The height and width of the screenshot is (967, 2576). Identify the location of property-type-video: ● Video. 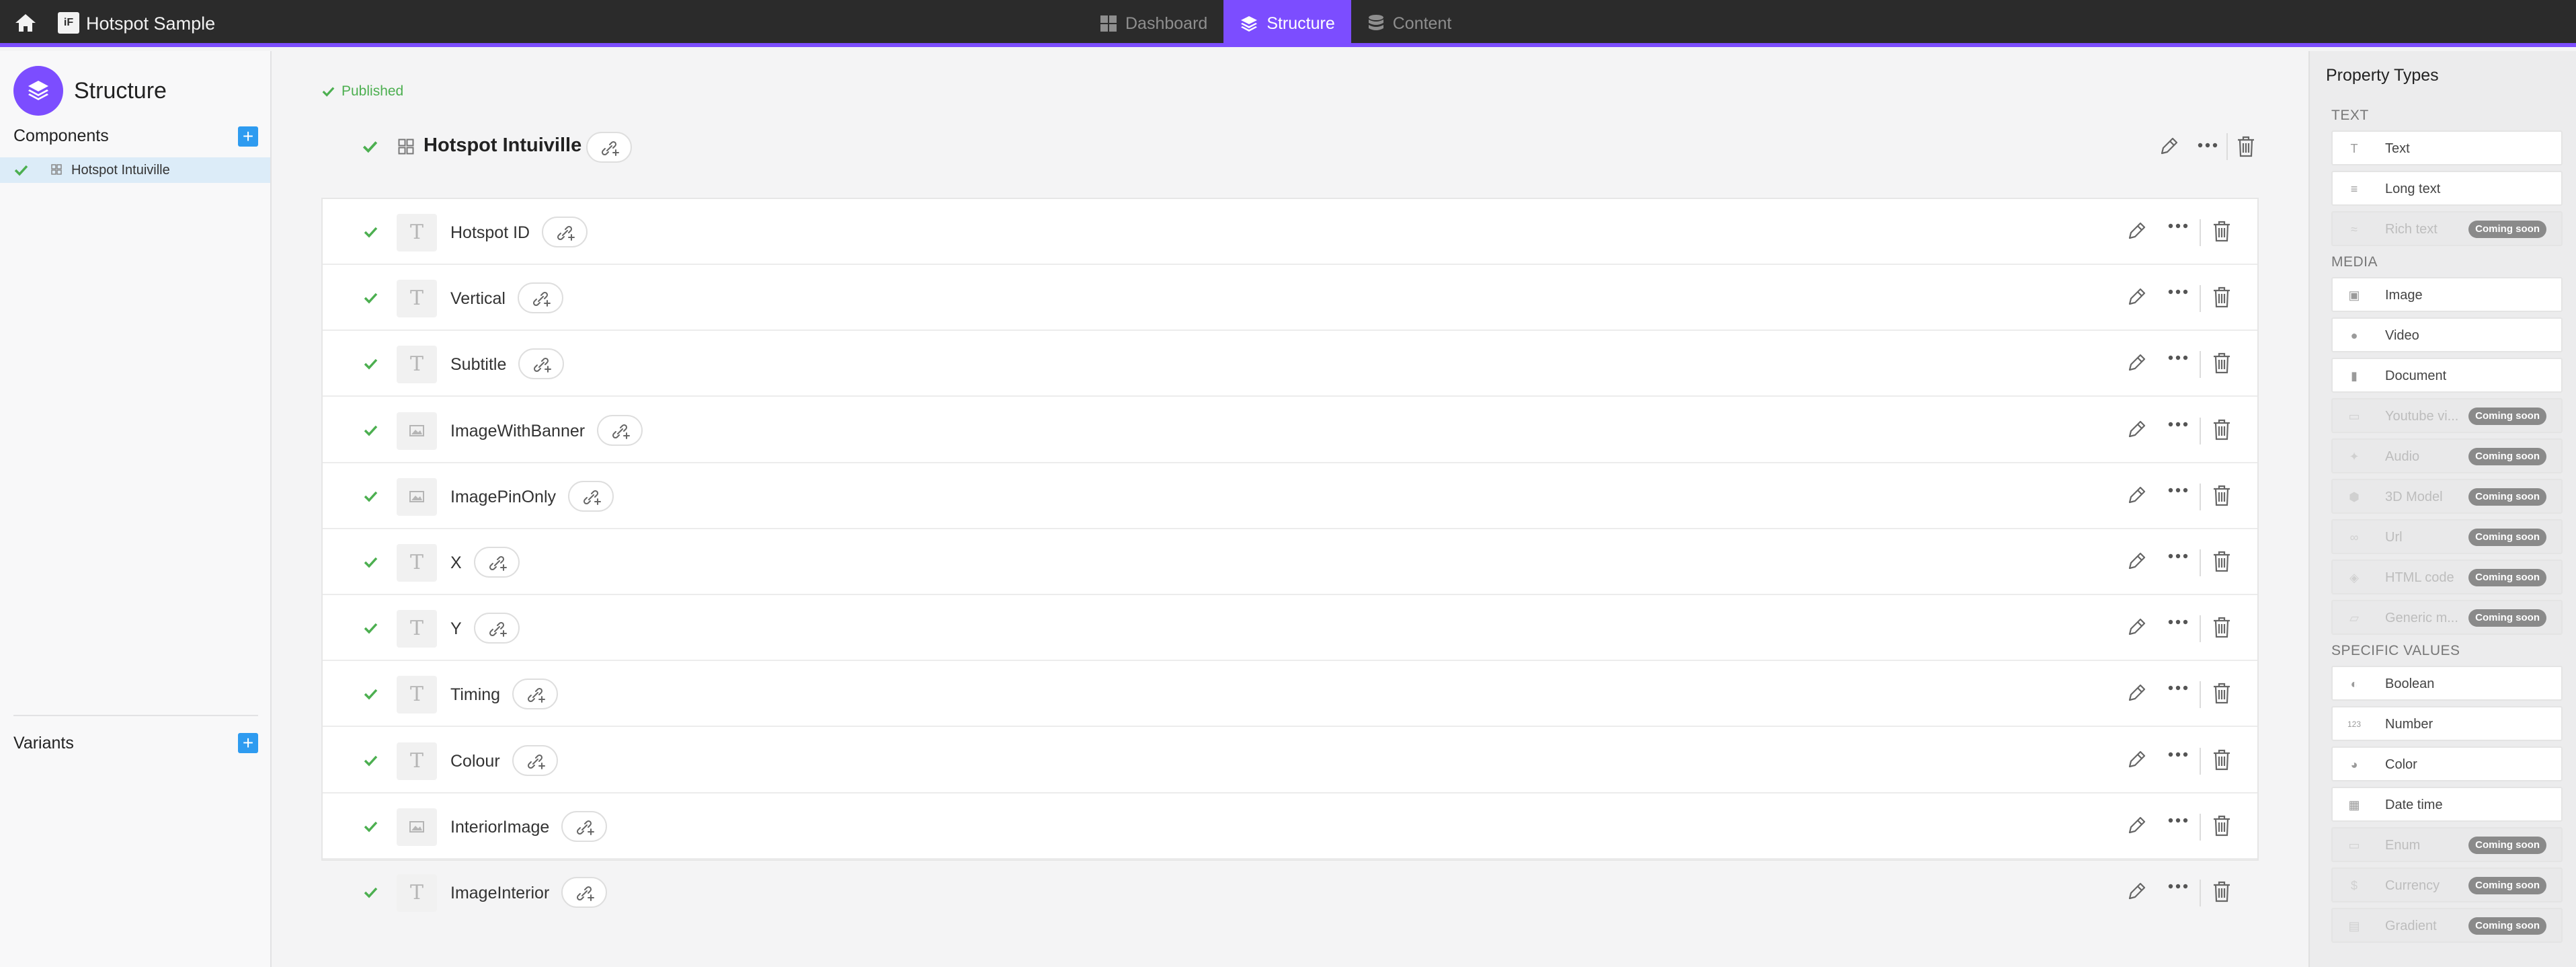
(2447, 334).